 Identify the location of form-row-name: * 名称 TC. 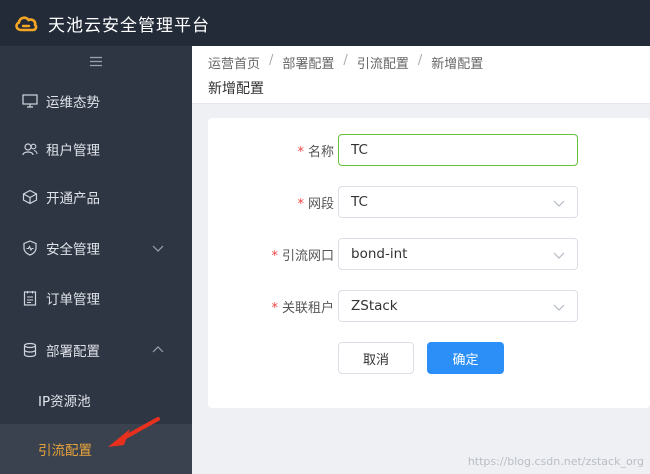
(429, 150).